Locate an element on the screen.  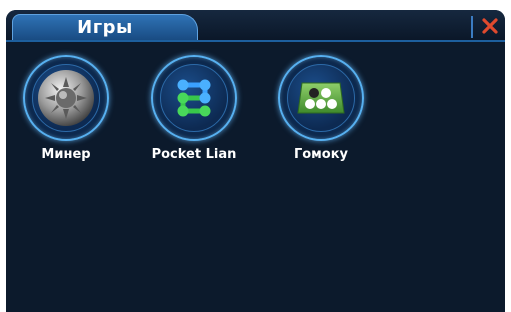
app-pocket-lian: Pocket Lian is located at coordinates (194, 110).